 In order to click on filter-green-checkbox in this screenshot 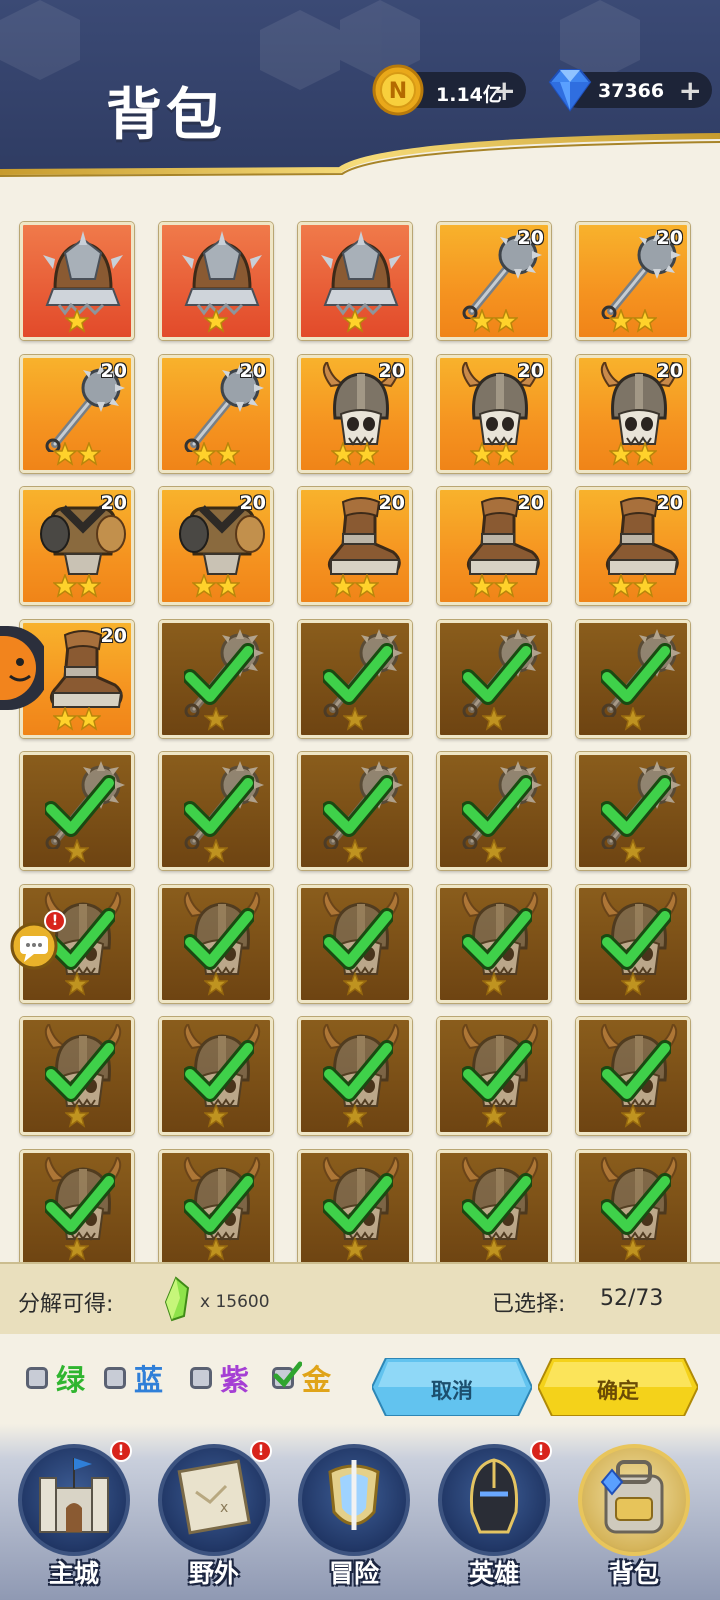, I will do `click(37, 1378)`.